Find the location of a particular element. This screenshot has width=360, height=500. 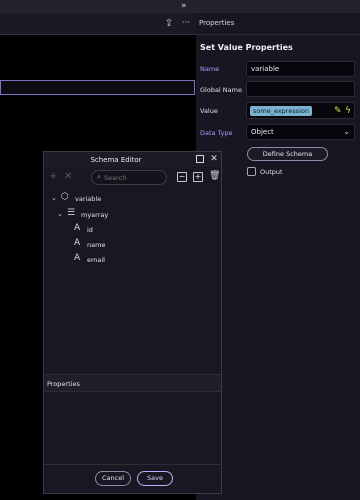

global-name-field is located at coordinates (300, 89).